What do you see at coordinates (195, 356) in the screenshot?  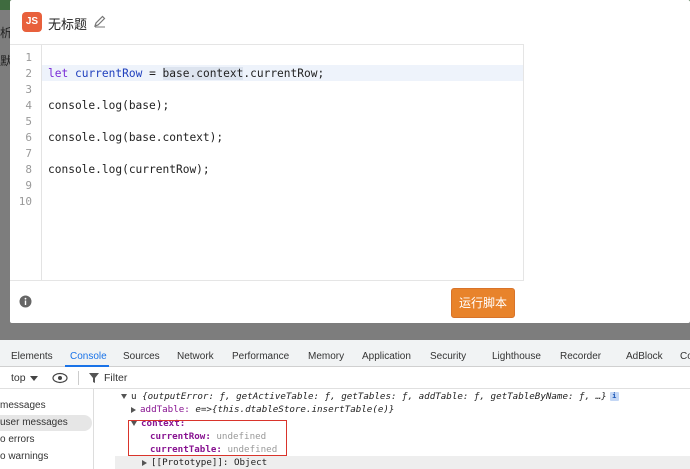 I see `tab-network: Network` at bounding box center [195, 356].